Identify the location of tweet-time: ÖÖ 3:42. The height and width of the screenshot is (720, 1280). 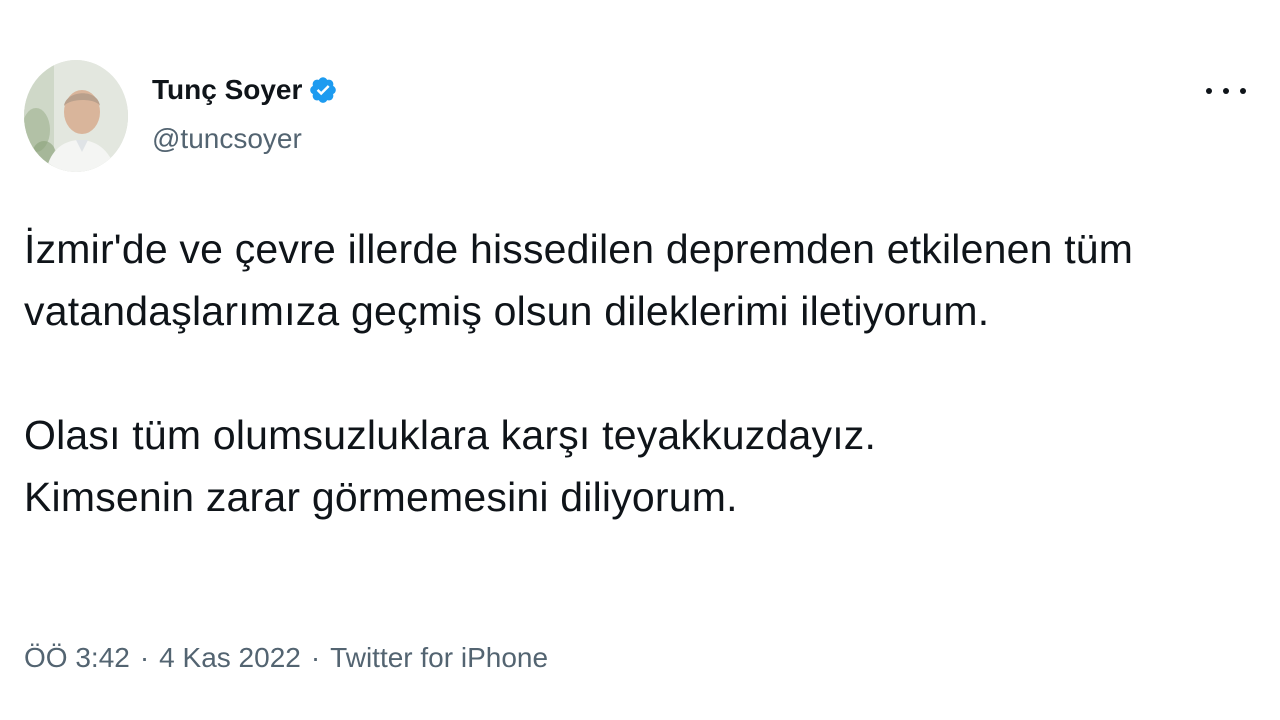
(77, 657).